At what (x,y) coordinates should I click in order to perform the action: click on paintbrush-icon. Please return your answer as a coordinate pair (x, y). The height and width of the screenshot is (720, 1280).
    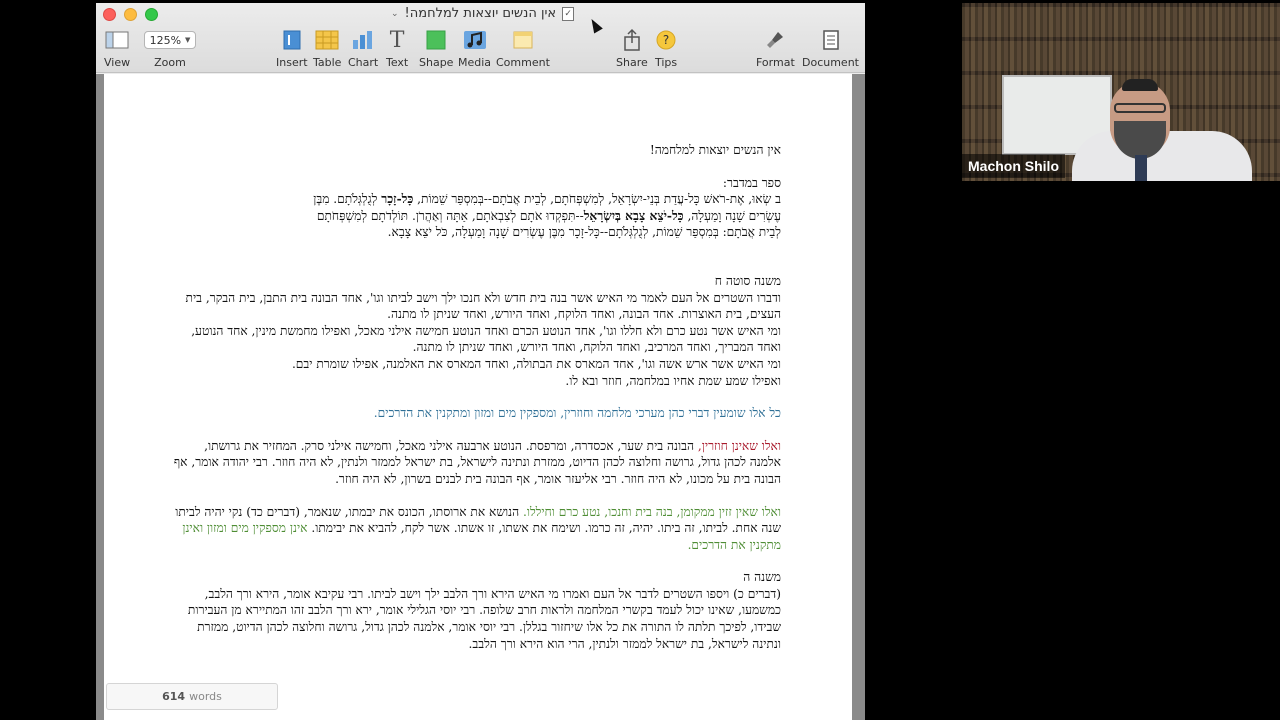
    Looking at the image, I should click on (775, 40).